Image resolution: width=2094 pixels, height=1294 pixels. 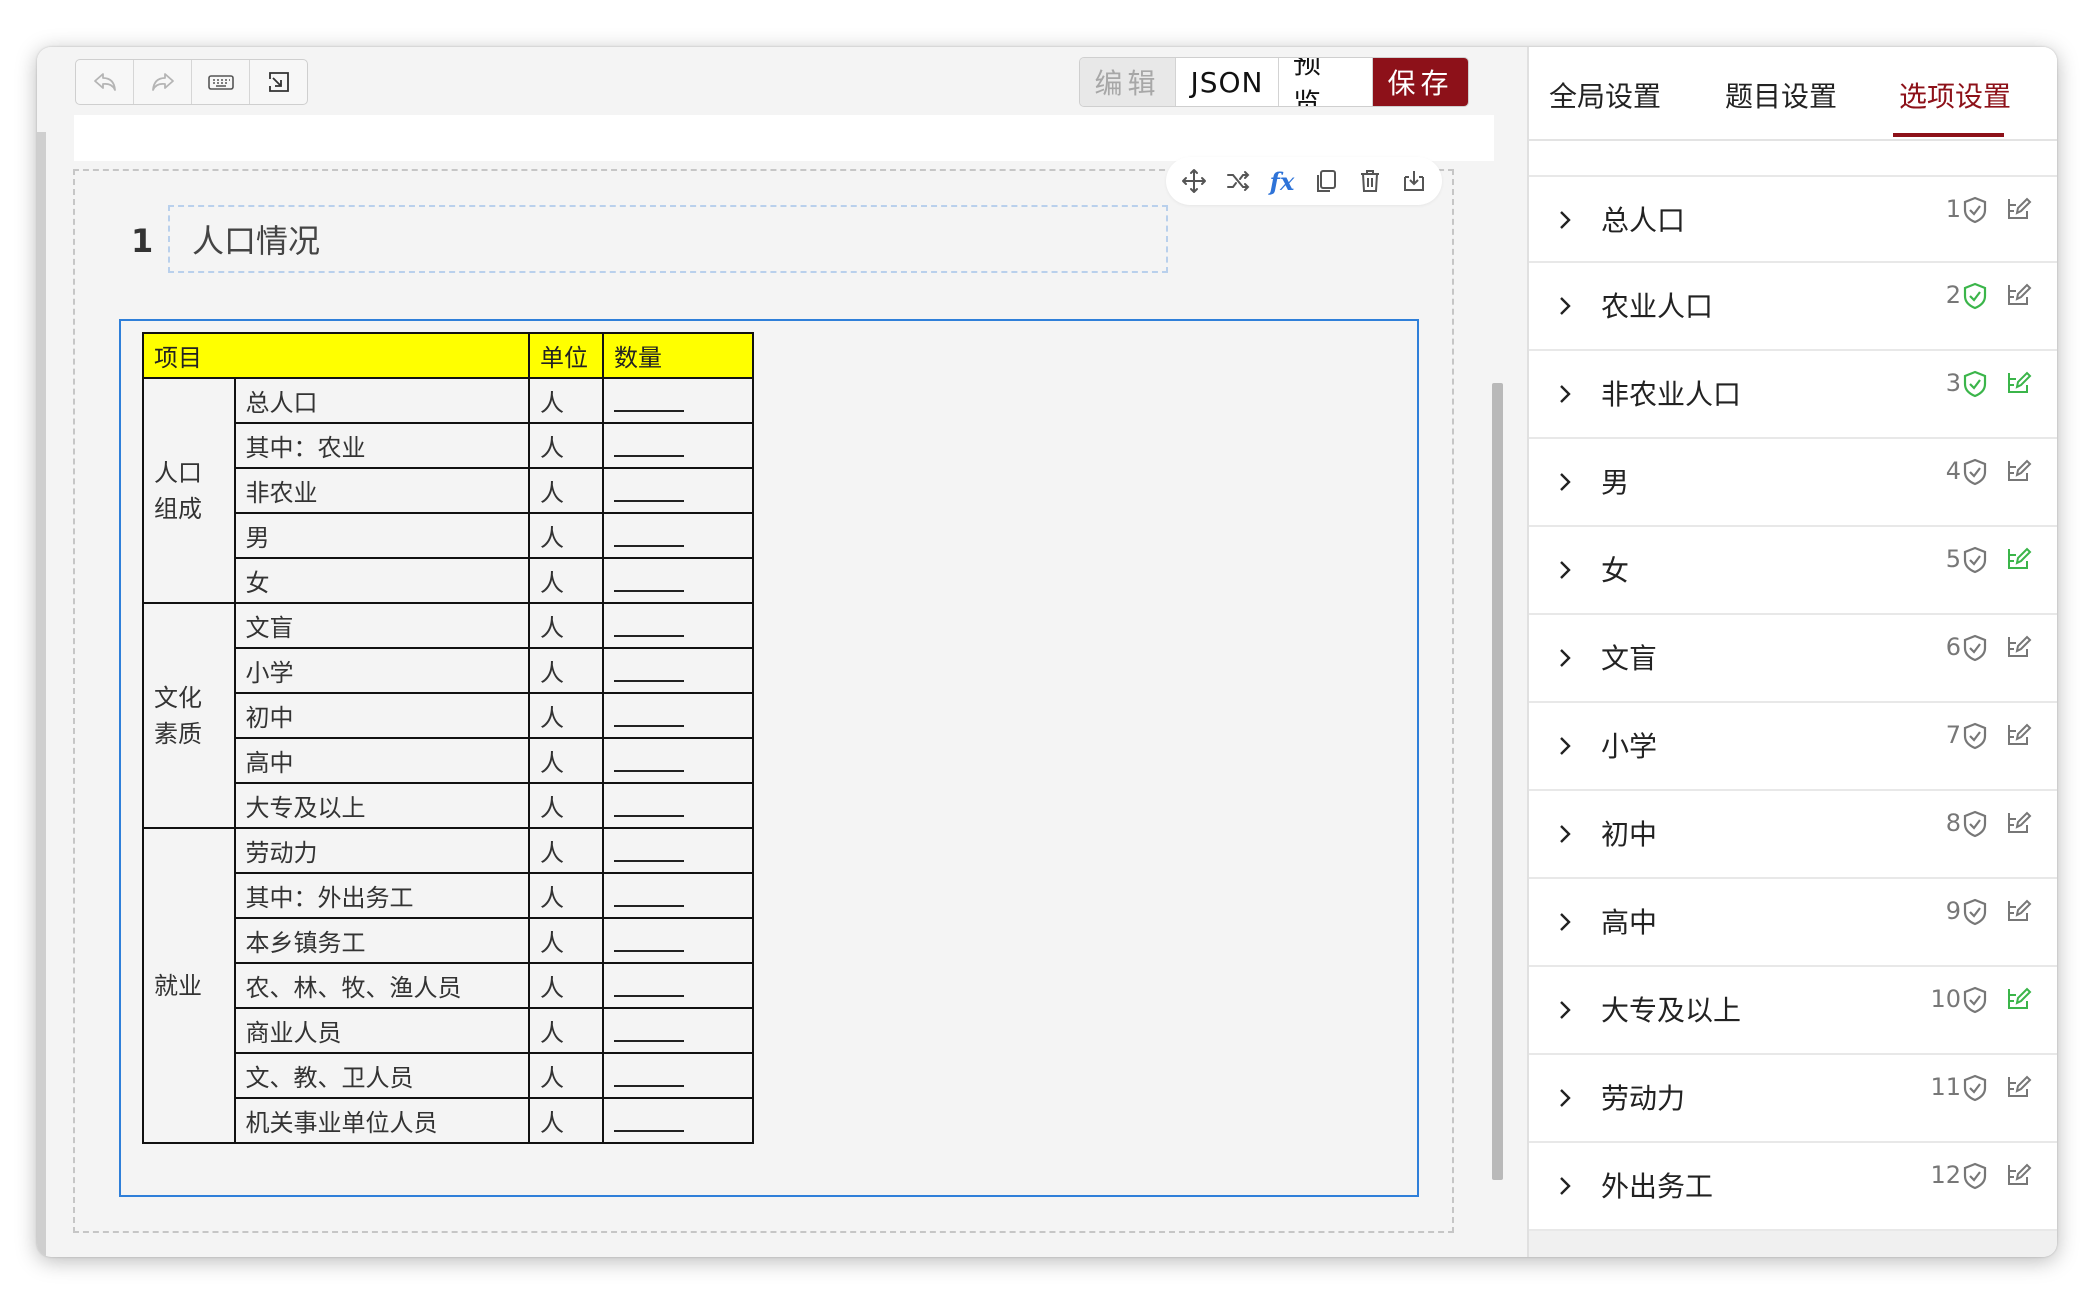 I want to click on option-item: 文盲 6, so click(x=1793, y=659).